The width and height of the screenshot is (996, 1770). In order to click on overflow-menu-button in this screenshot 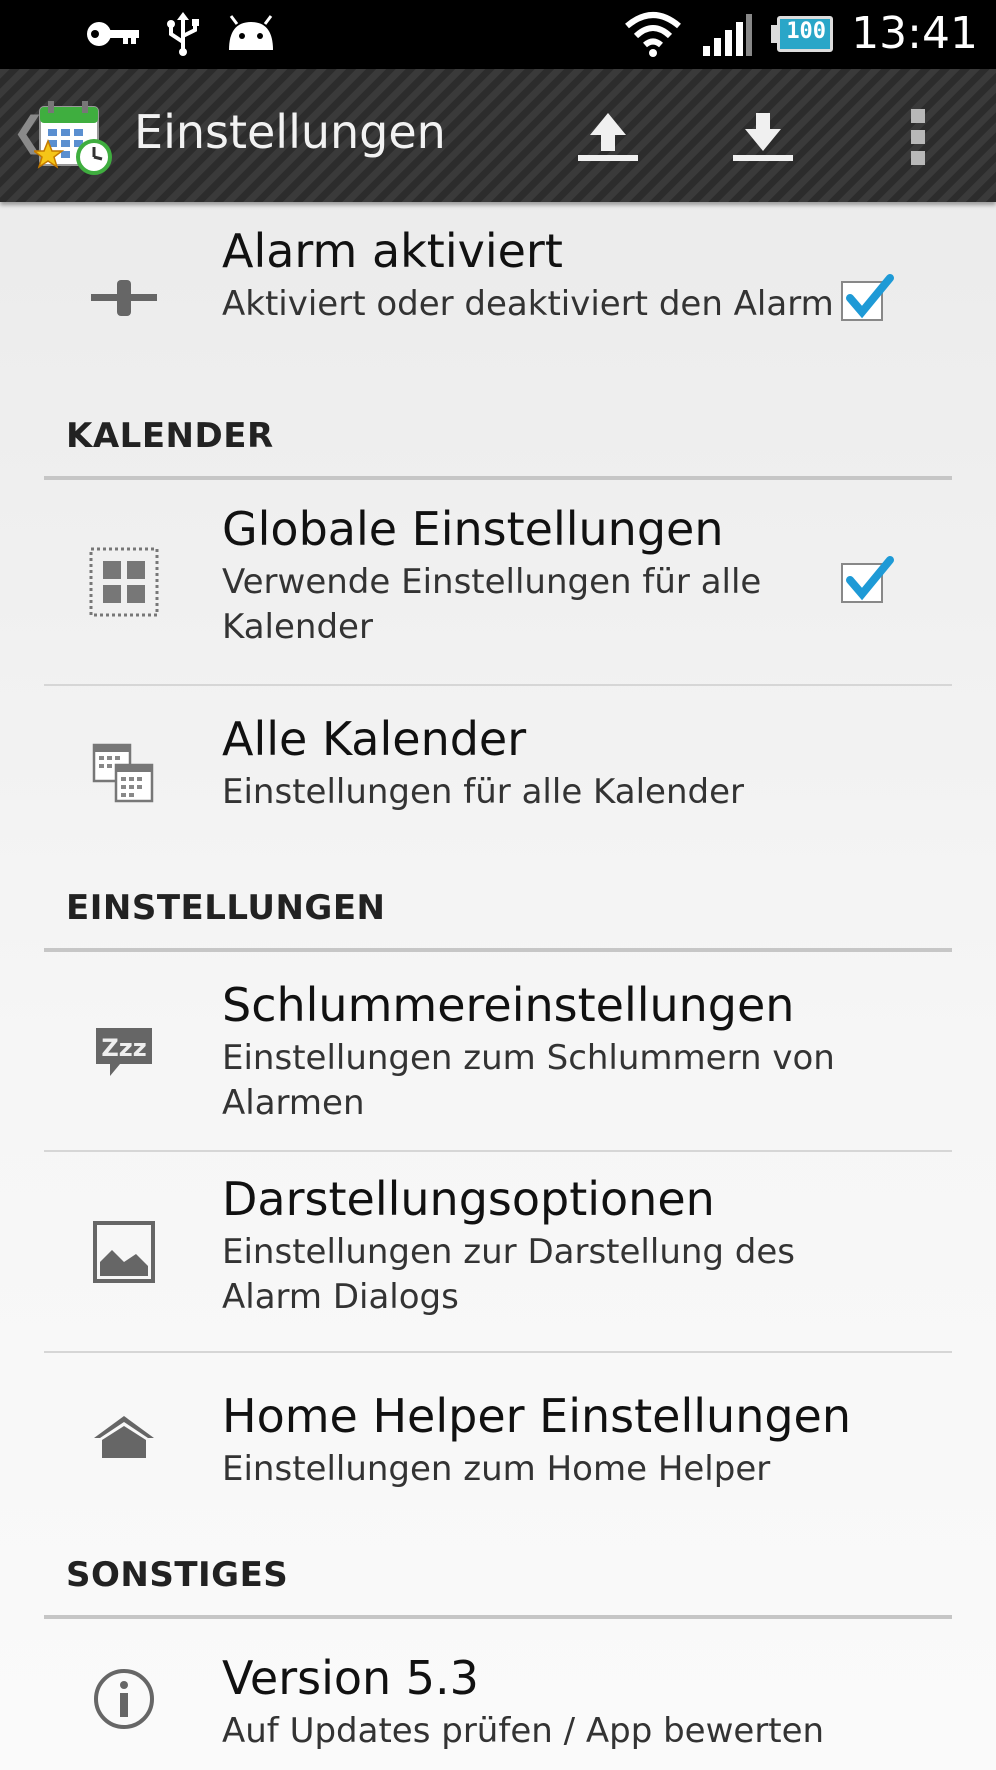, I will do `click(918, 137)`.